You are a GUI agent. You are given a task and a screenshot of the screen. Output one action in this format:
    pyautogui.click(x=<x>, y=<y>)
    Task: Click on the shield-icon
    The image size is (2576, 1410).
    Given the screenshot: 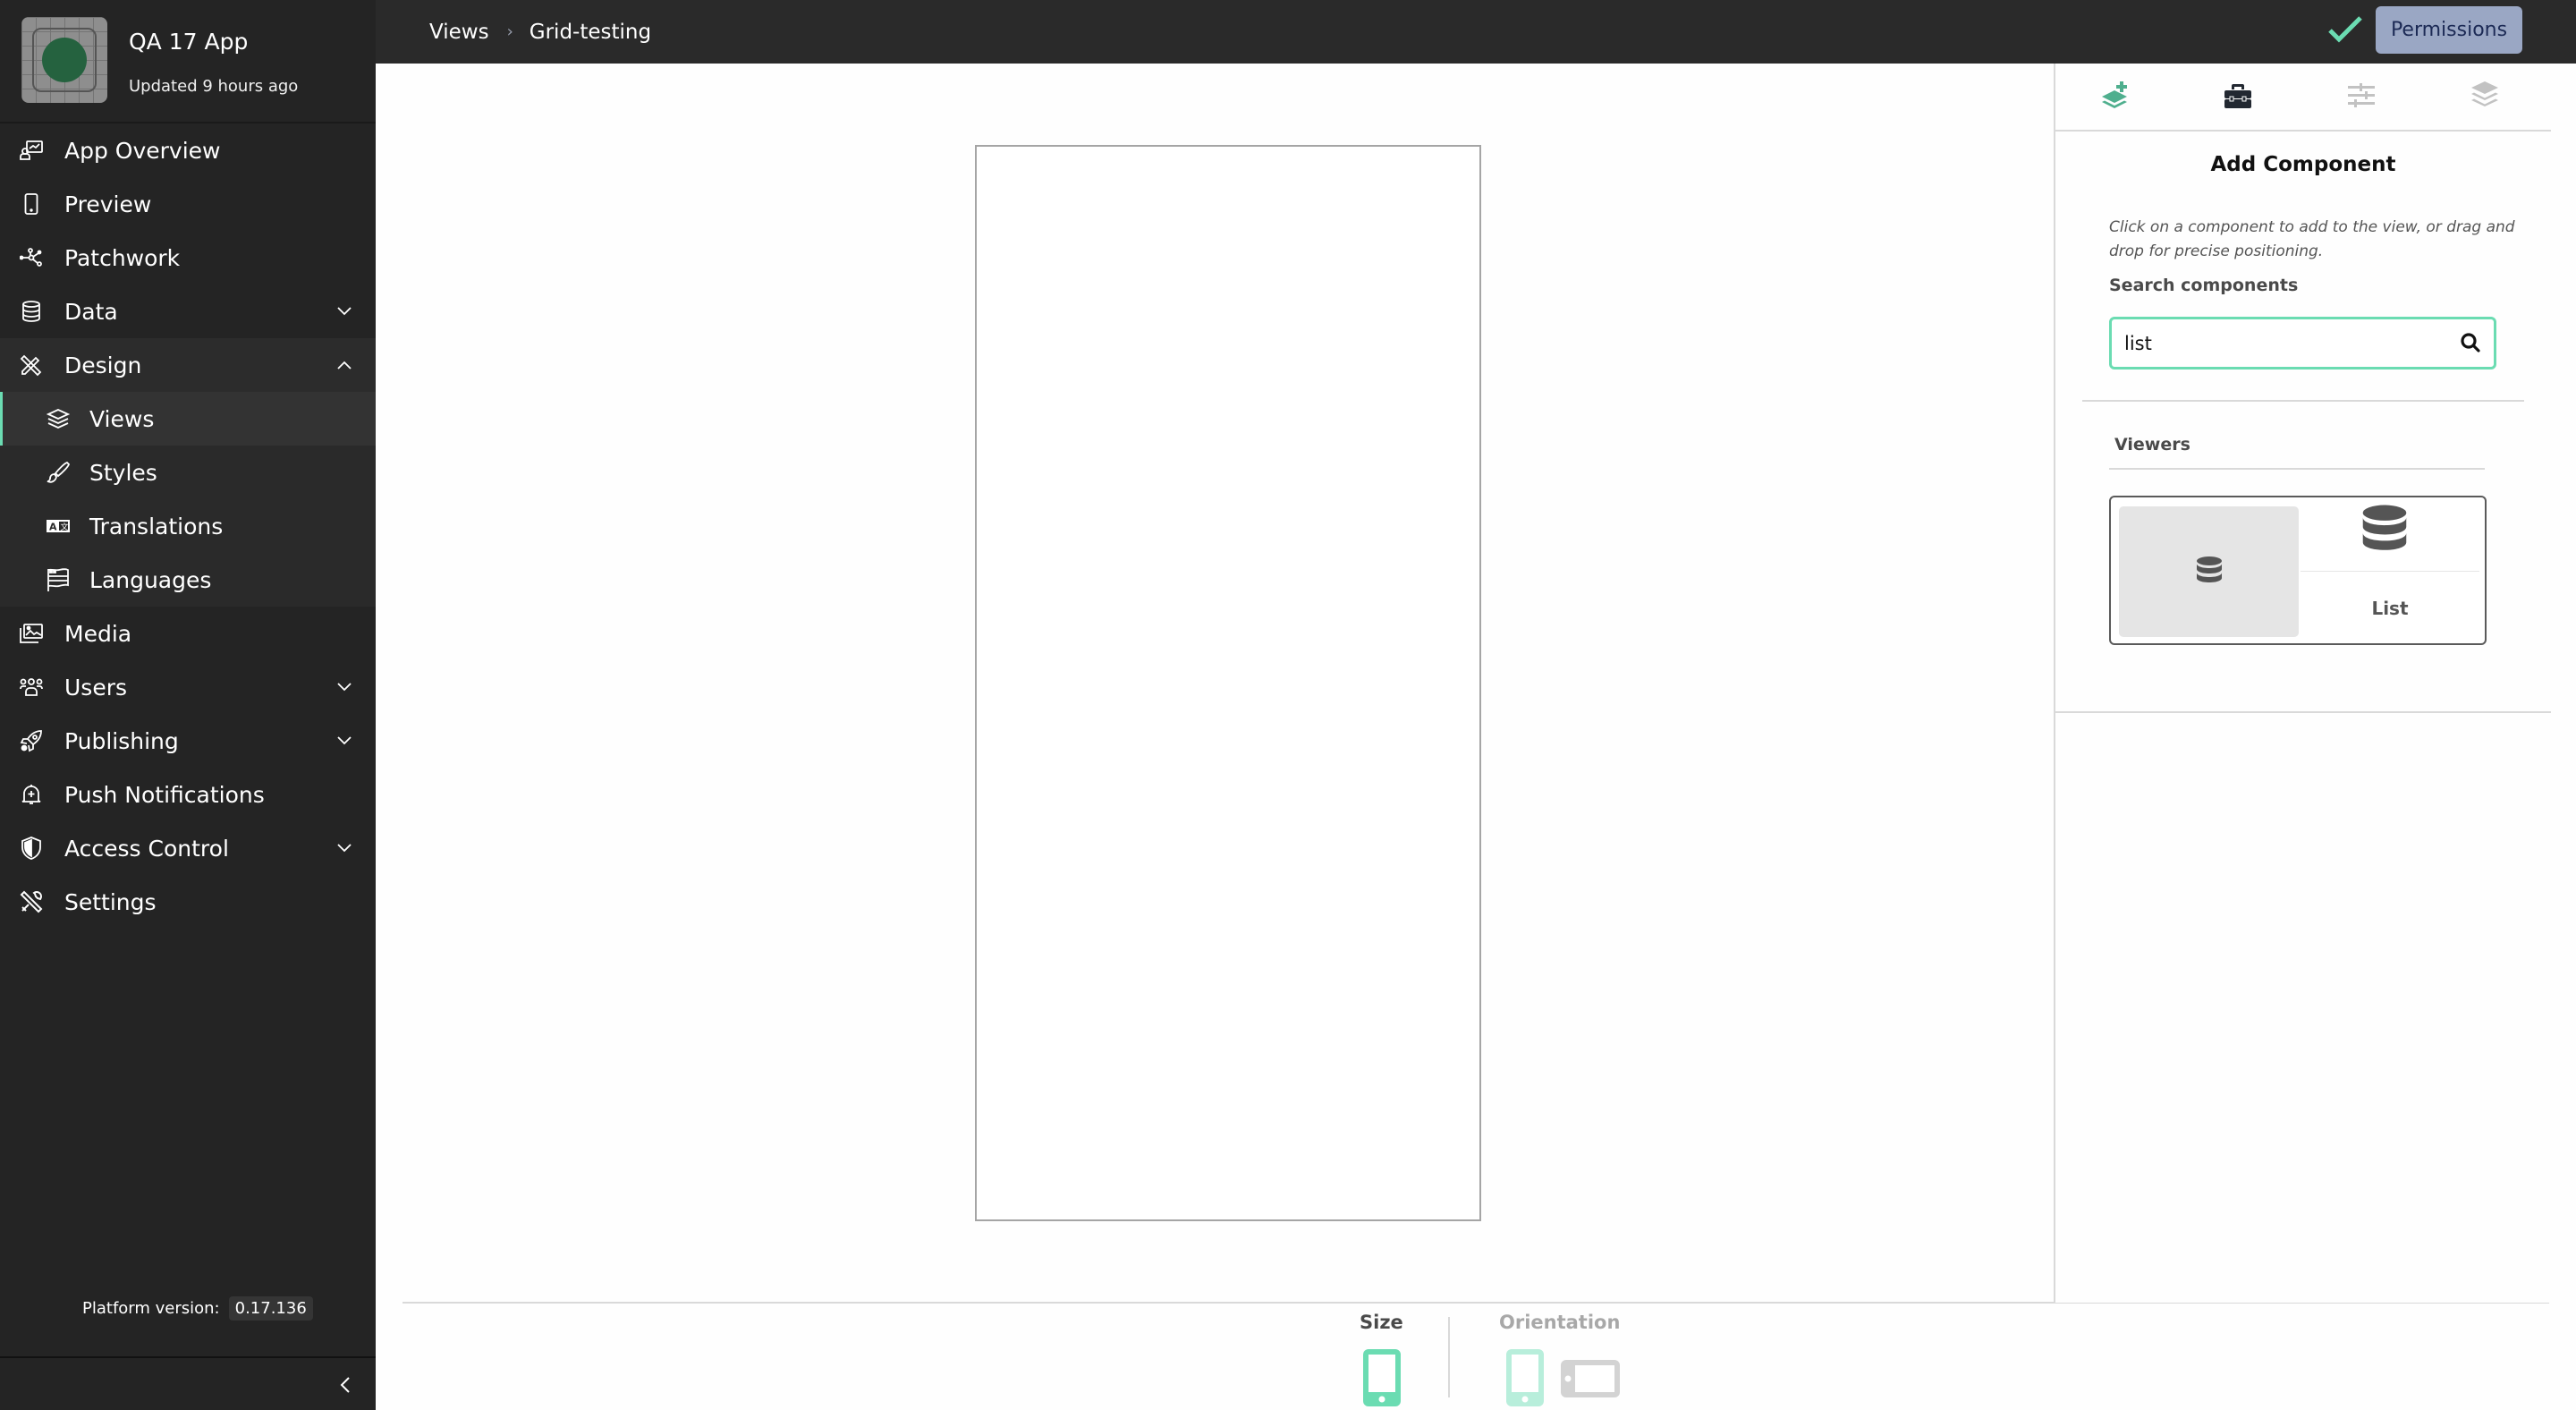 What is the action you would take?
    pyautogui.click(x=31, y=848)
    